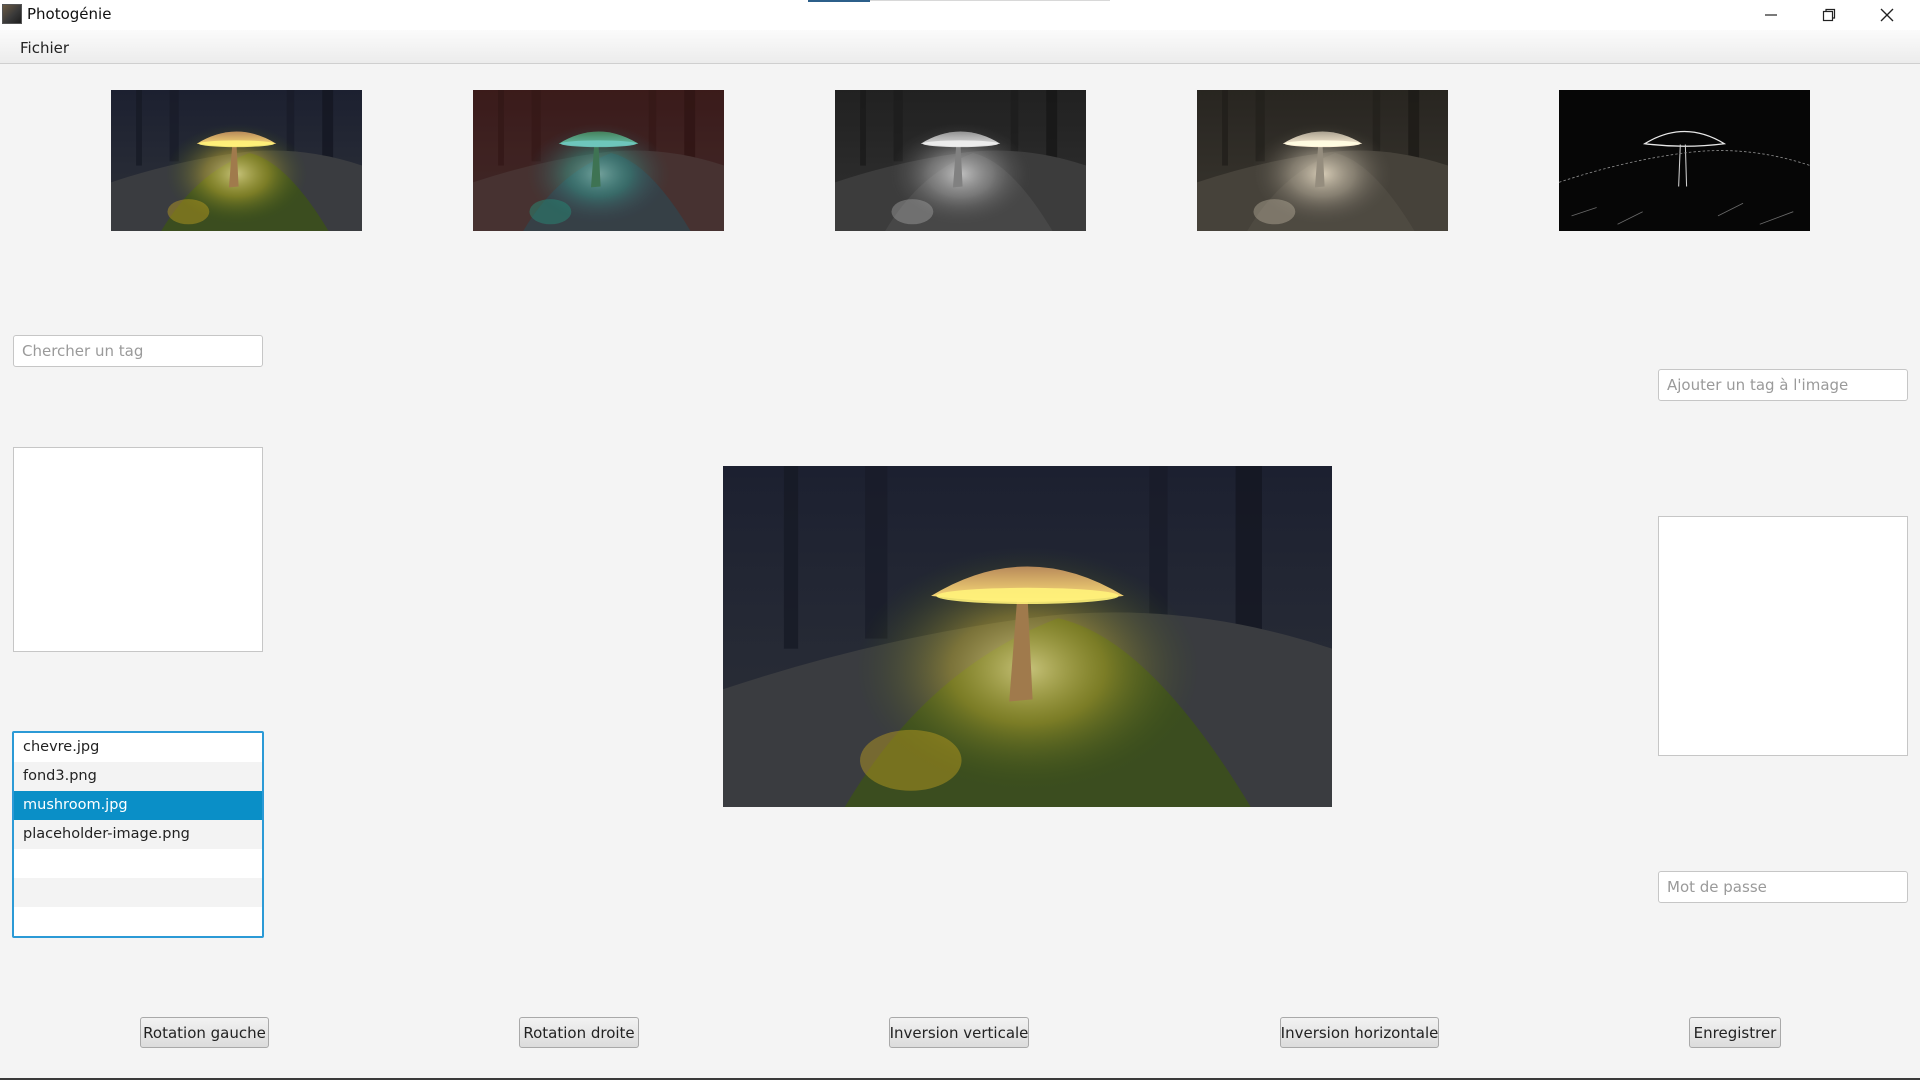  I want to click on rotate-right-button: Rotation droite, so click(579, 1032).